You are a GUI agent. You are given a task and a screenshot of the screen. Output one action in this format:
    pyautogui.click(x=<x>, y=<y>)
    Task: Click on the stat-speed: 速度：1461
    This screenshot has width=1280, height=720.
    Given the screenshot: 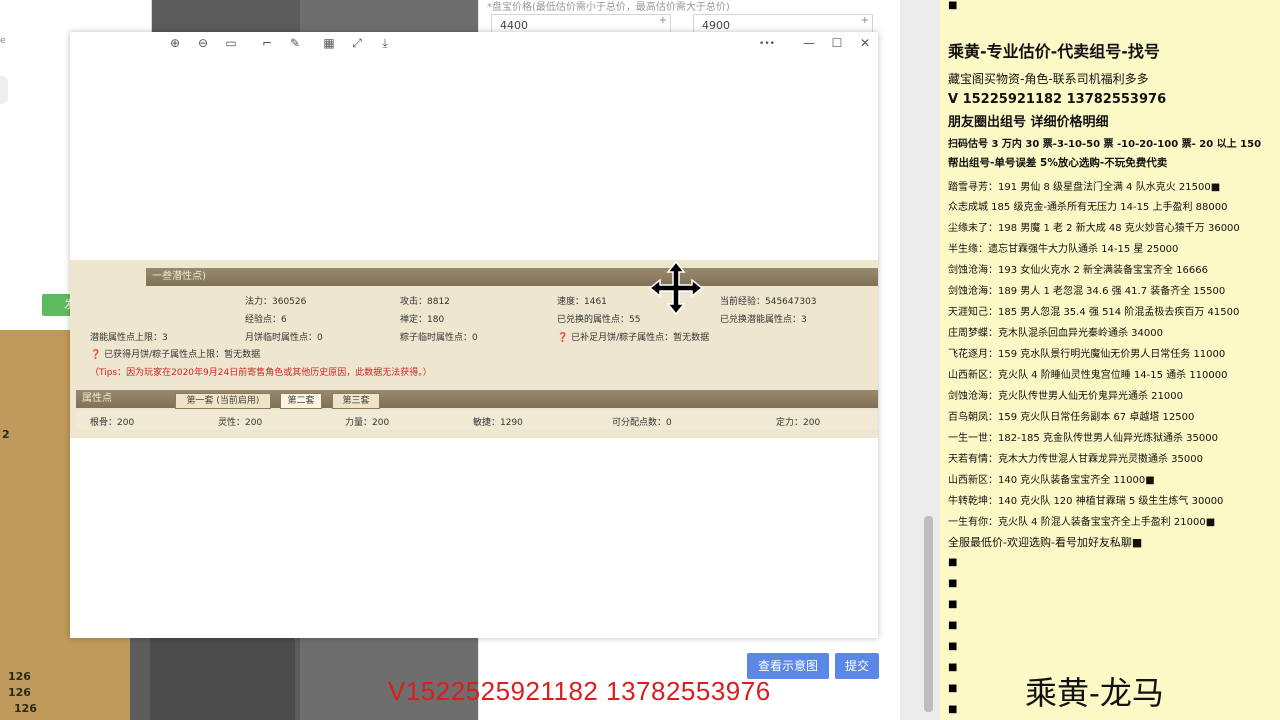 What is the action you would take?
    pyautogui.click(x=582, y=302)
    